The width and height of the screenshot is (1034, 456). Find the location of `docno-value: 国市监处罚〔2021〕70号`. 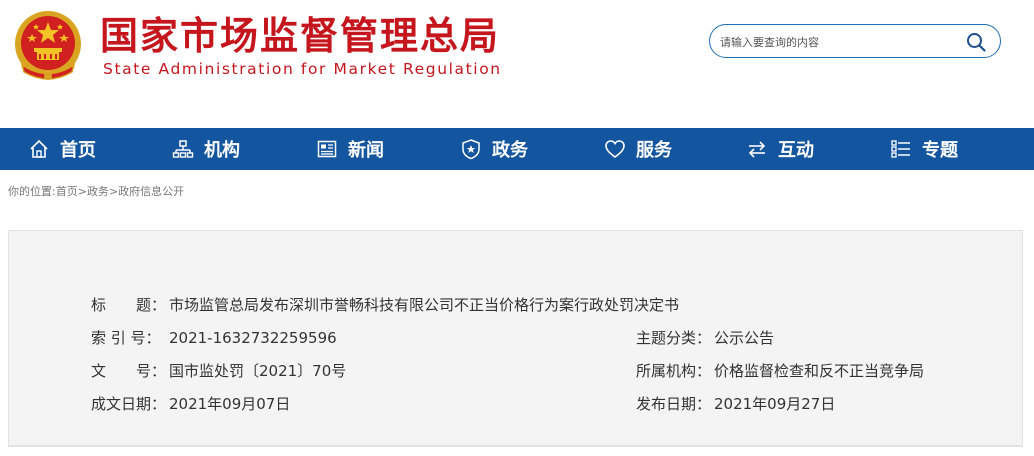

docno-value: 国市监处罚〔2021〕70号 is located at coordinates (258, 371).